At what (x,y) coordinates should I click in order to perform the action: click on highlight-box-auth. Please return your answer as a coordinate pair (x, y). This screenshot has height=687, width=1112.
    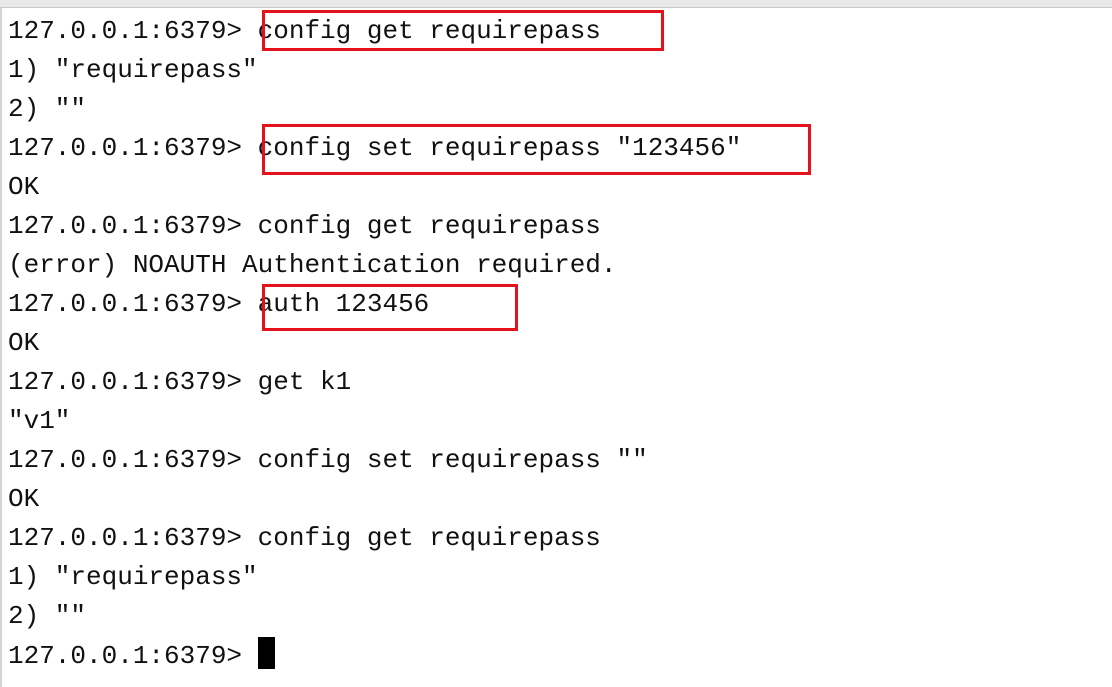
    Looking at the image, I should click on (390, 307).